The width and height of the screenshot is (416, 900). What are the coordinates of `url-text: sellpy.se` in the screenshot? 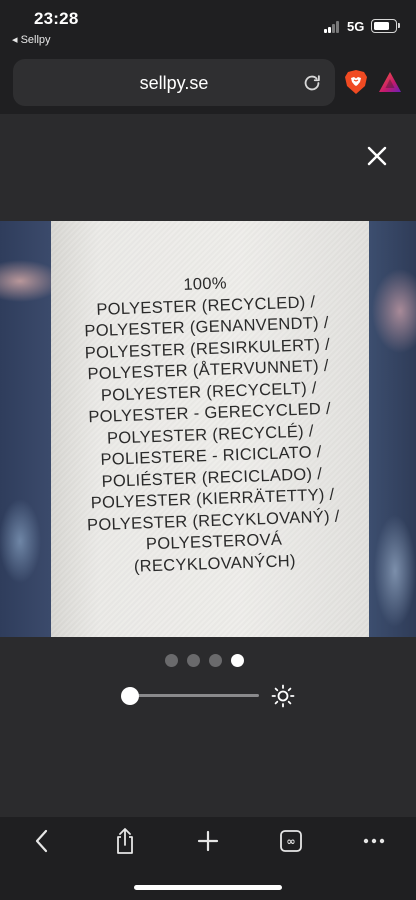 It's located at (174, 83).